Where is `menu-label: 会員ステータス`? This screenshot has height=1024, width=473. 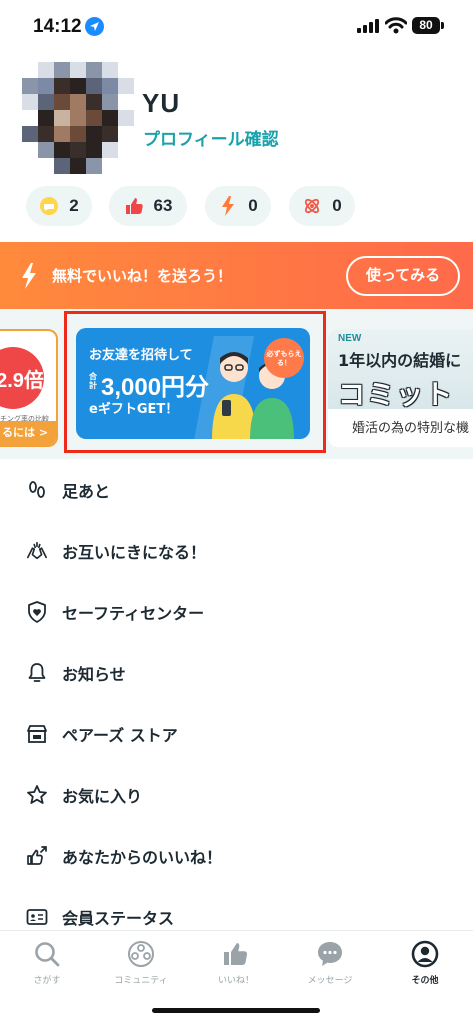 menu-label: 会員ステータス is located at coordinates (118, 918).